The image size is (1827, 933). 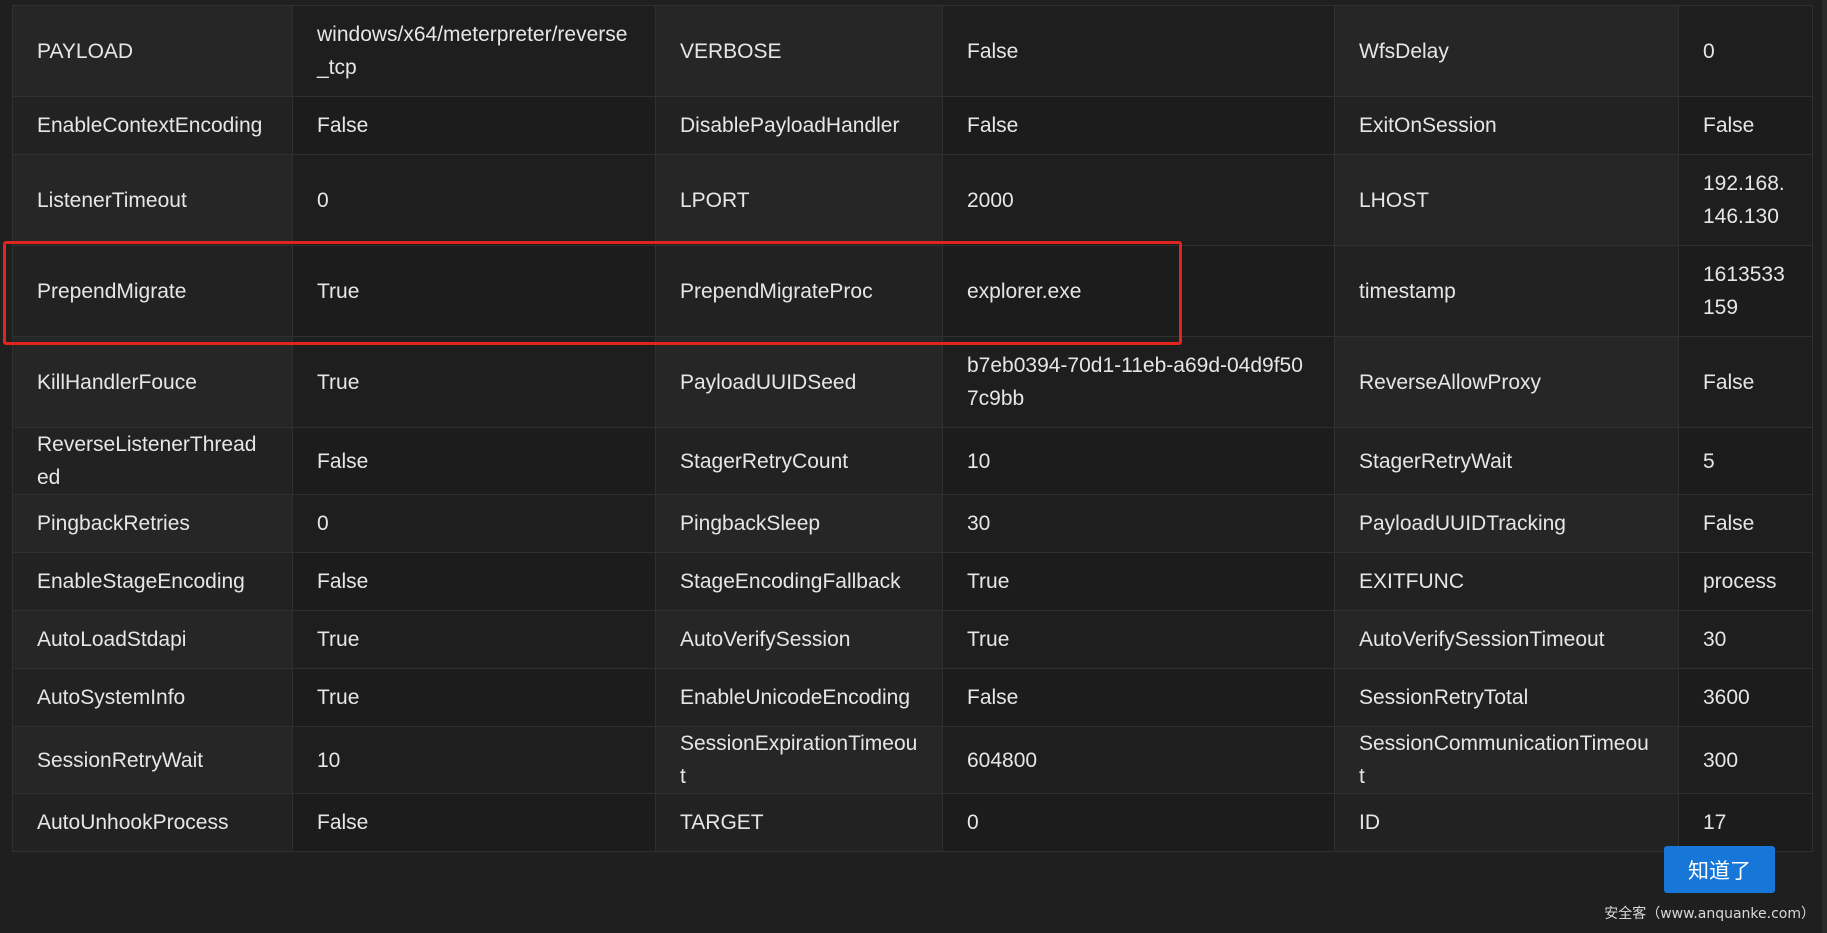 What do you see at coordinates (1824, 466) in the screenshot?
I see `scrollbar` at bounding box center [1824, 466].